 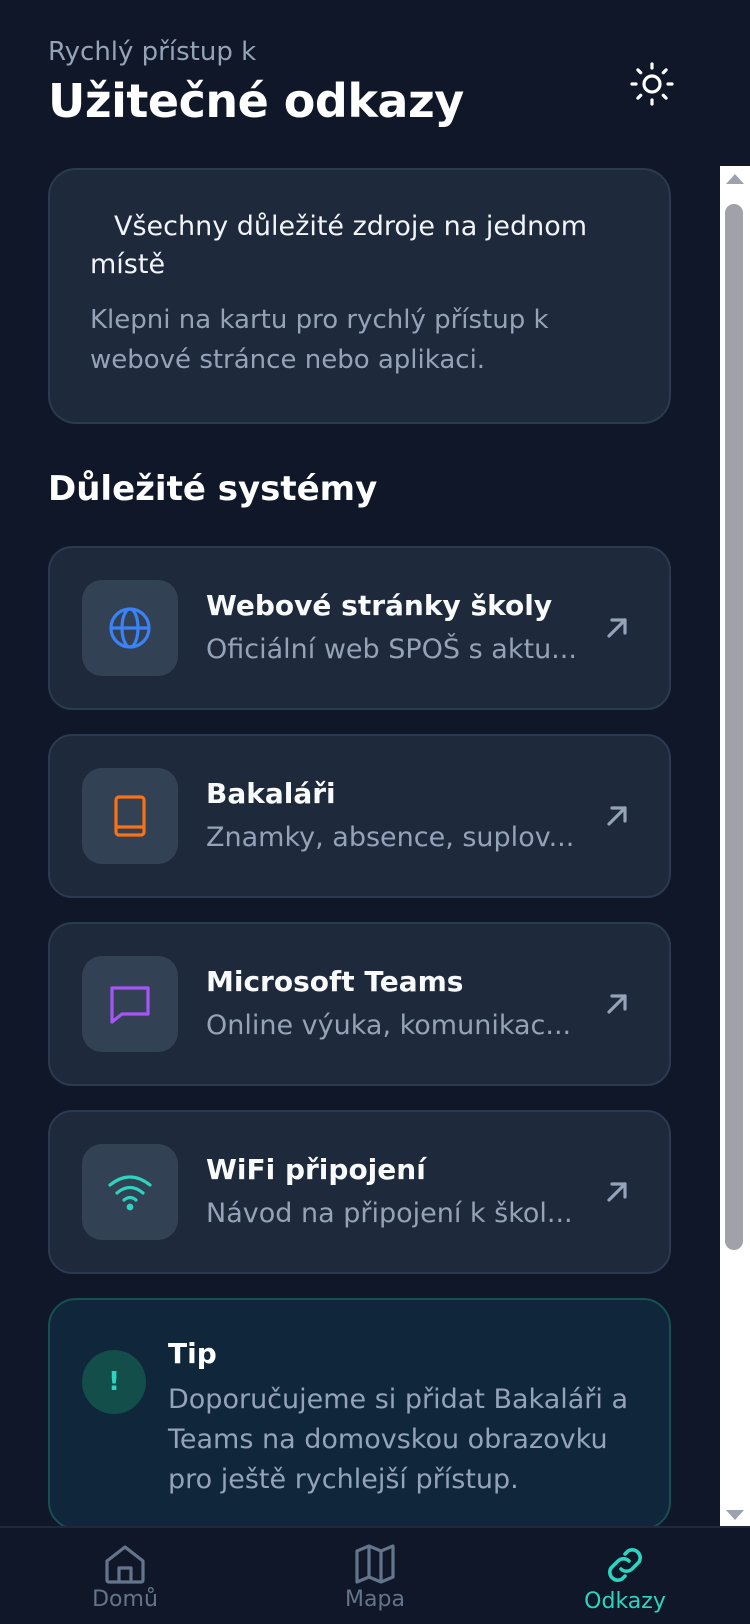 I want to click on home-icon, so click(x=125, y=1564).